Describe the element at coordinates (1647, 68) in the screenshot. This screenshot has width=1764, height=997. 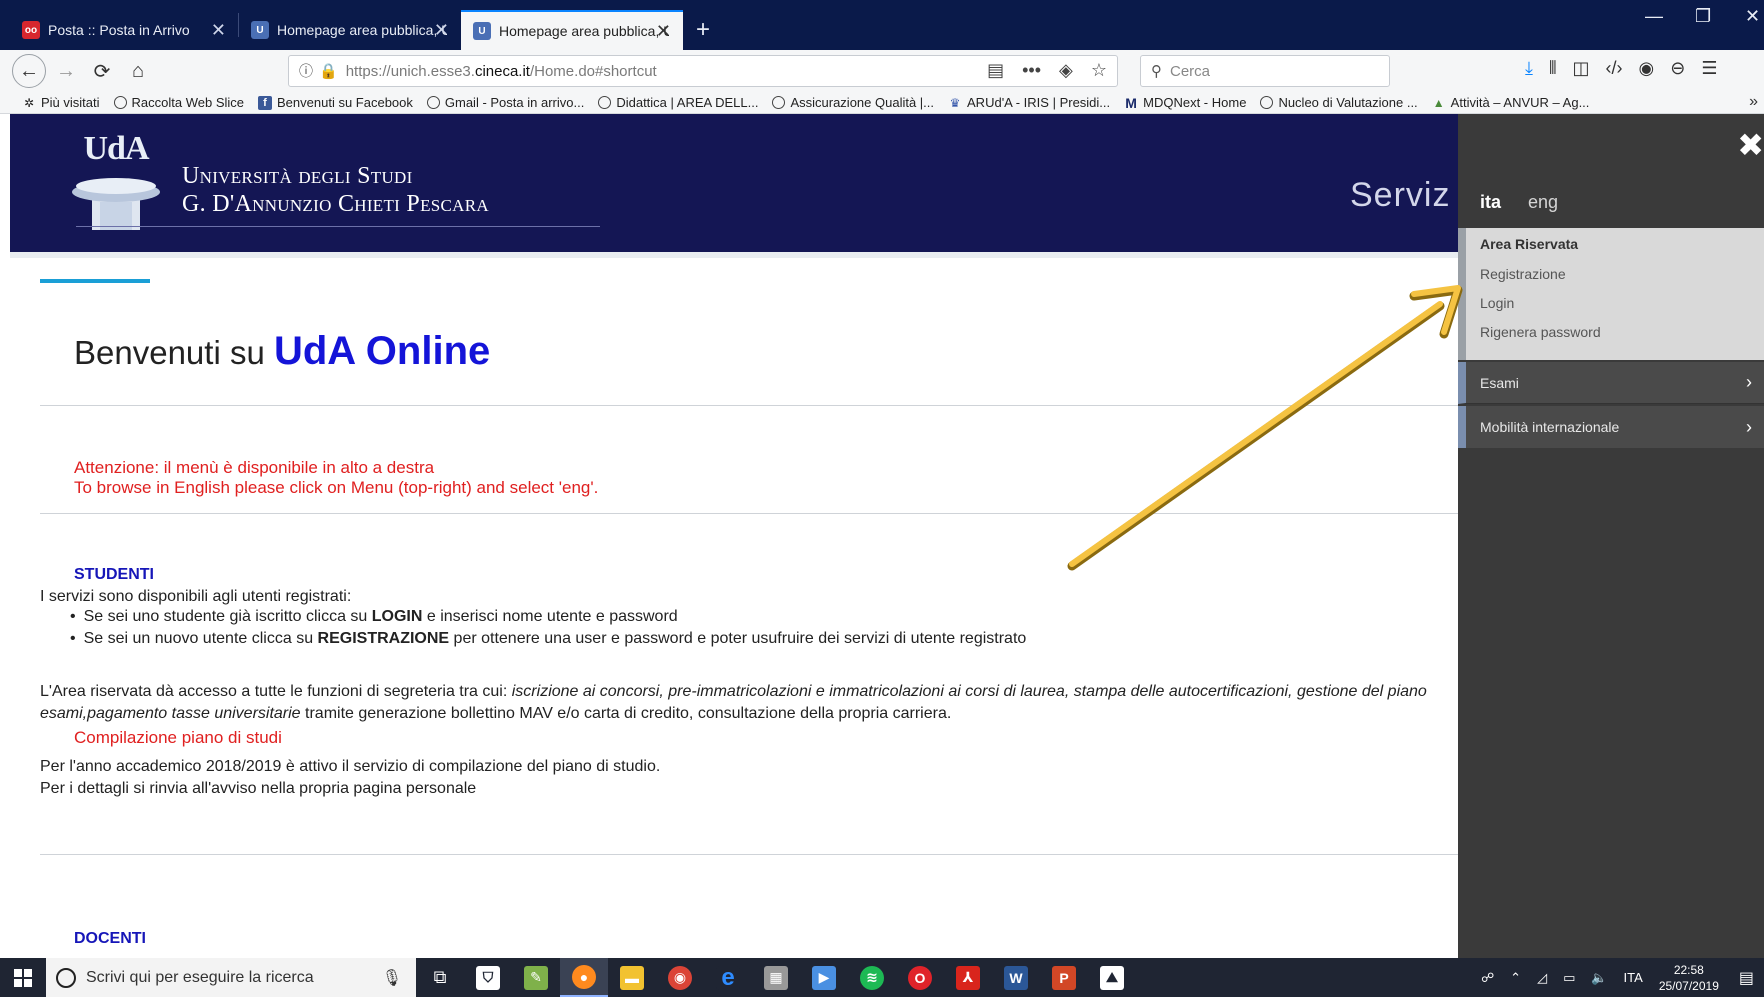
I see `extension-icon: ◉` at that location.